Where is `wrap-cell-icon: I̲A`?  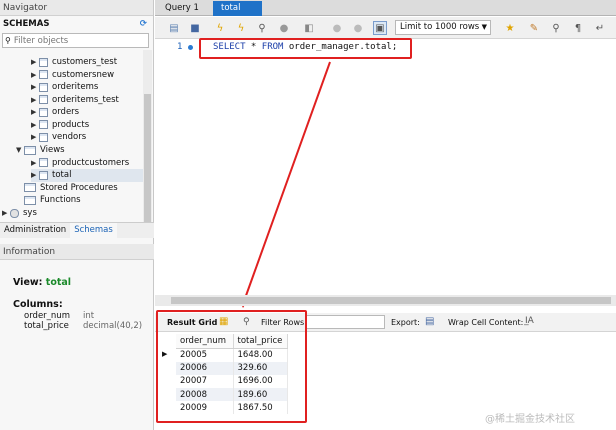 wrap-cell-icon: I̲A is located at coordinates (529, 321).